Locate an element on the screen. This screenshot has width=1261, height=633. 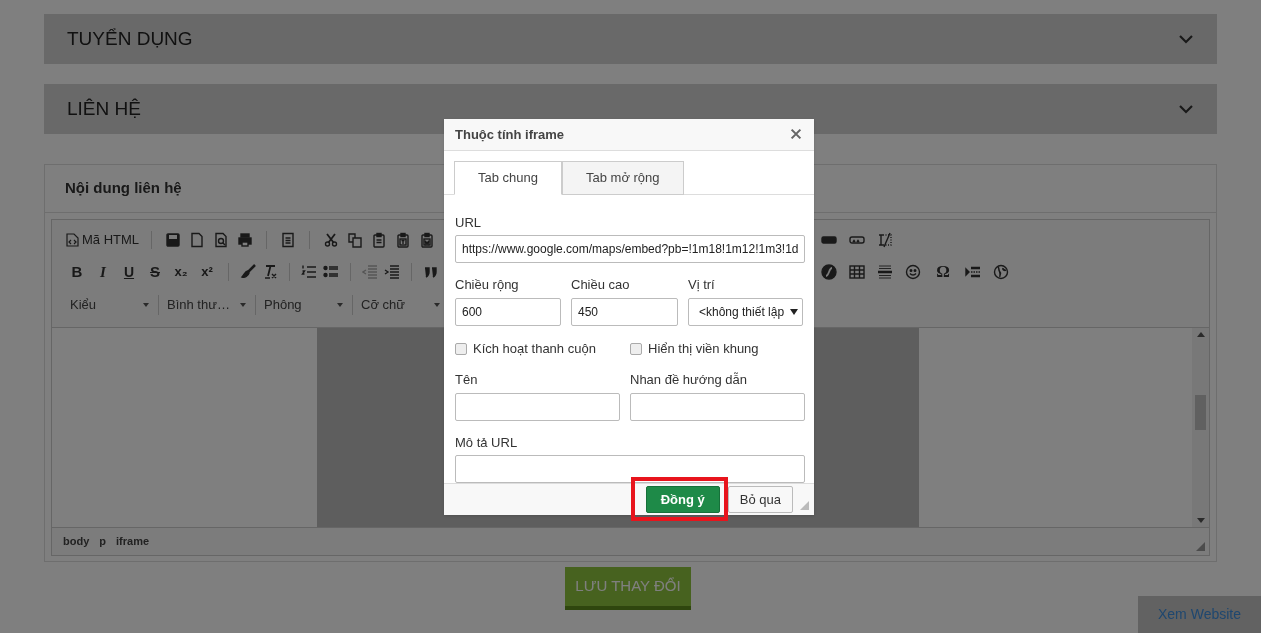
checkbox-label: Kích hoạt thanh cuộn is located at coordinates (534, 348).